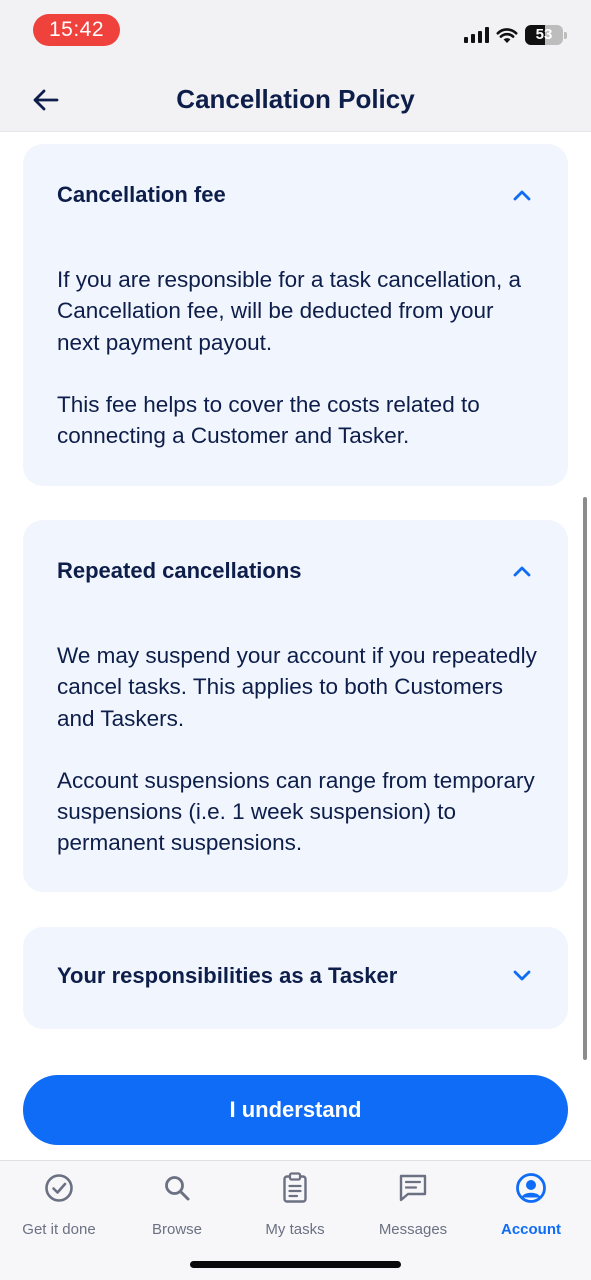 The height and width of the screenshot is (1280, 591). I want to click on battery-level: 53, so click(544, 34).